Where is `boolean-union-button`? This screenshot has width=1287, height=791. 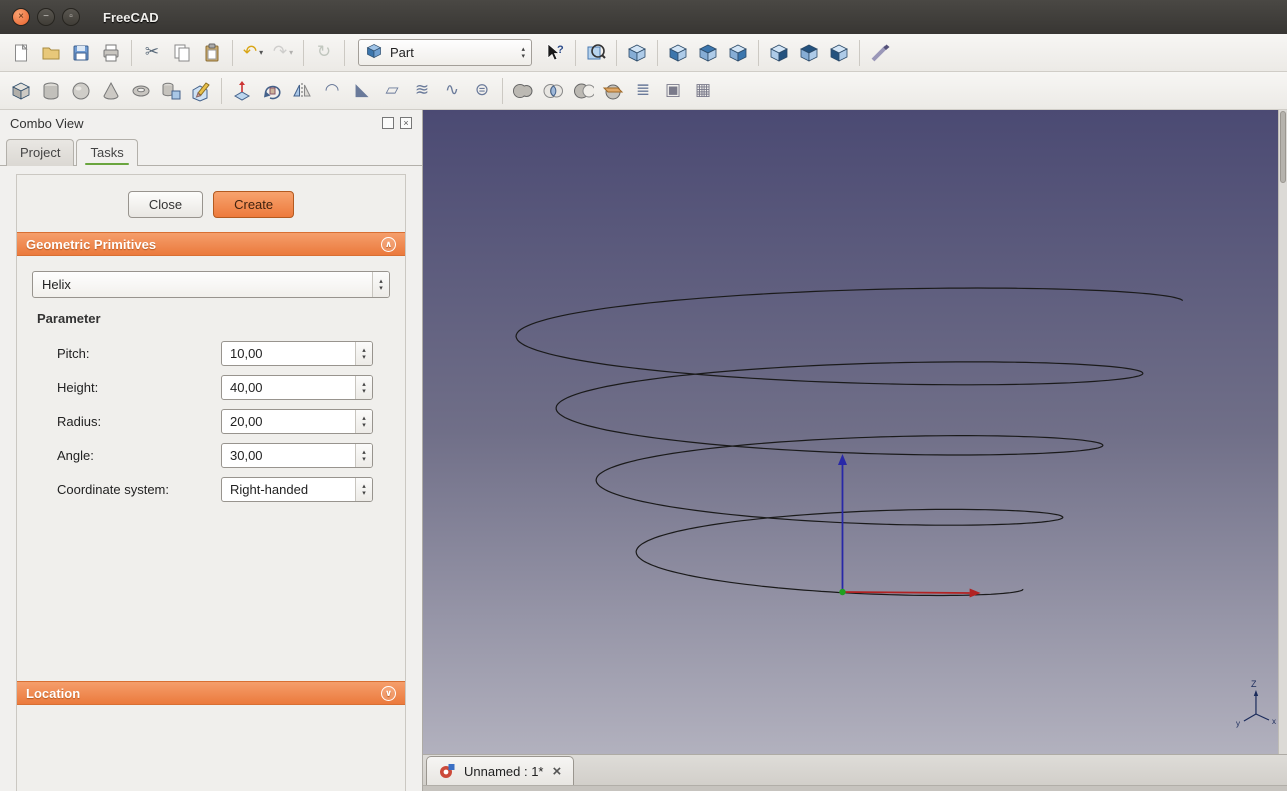 boolean-union-button is located at coordinates (523, 91).